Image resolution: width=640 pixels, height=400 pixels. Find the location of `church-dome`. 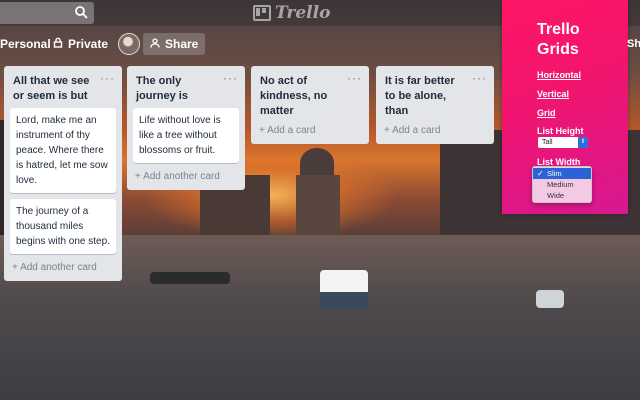

church-dome is located at coordinates (317, 163).